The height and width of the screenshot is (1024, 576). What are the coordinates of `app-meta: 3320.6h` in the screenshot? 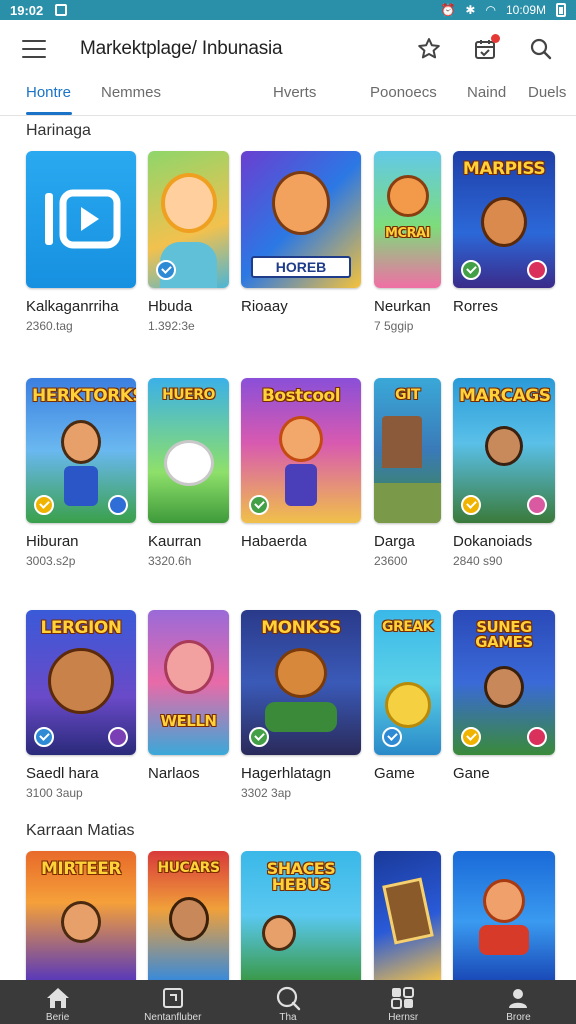 It's located at (170, 561).